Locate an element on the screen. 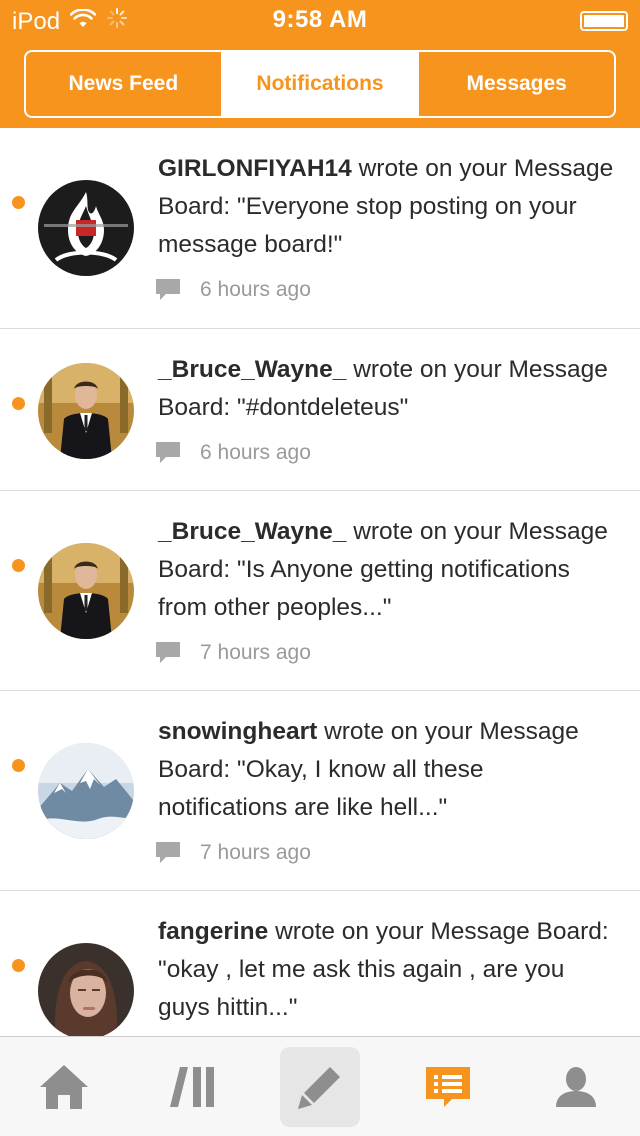  segmented-control: News Feed Notifications Messages is located at coordinates (320, 84).